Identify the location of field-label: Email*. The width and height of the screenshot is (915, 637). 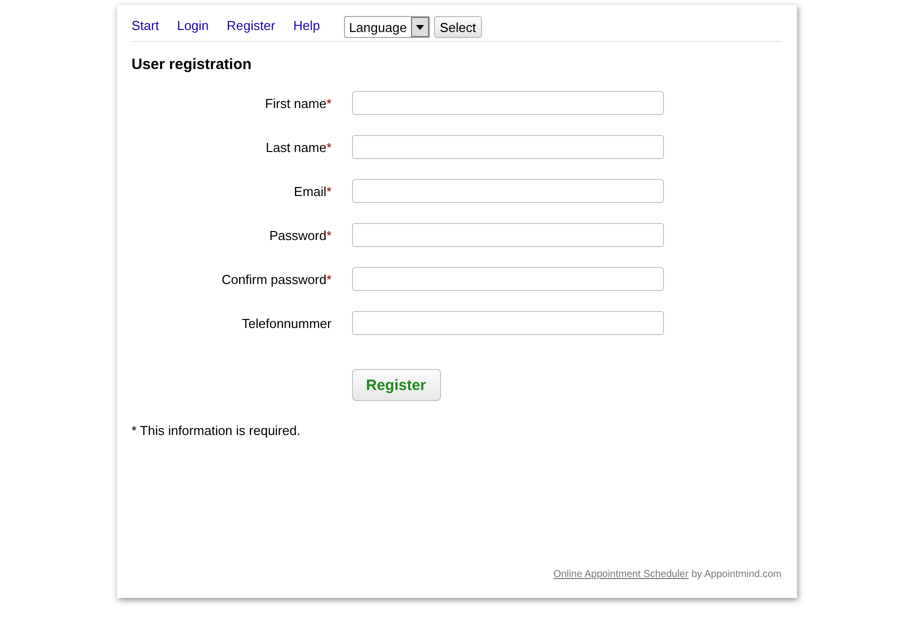
(312, 191).